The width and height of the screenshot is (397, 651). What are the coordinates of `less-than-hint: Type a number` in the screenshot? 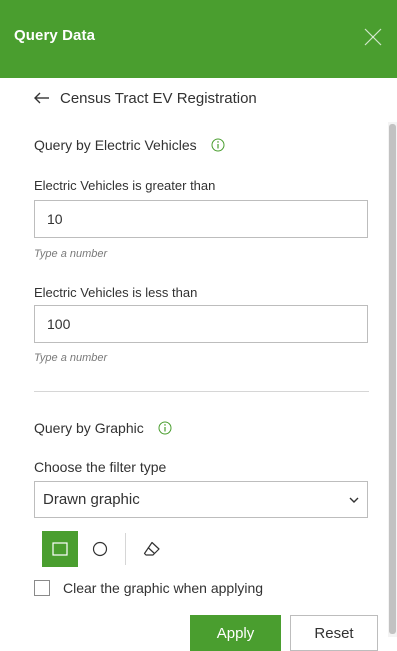 It's located at (71, 358).